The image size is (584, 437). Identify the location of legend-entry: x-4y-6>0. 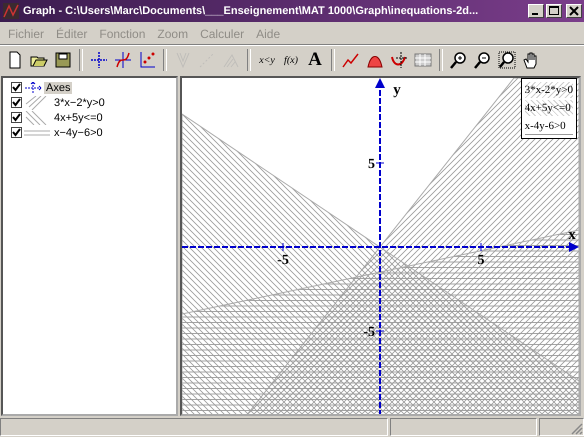
(548, 126).